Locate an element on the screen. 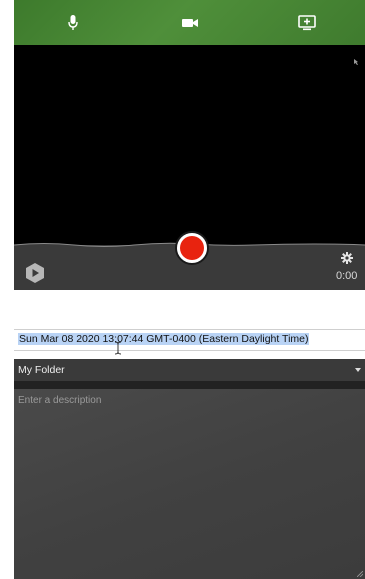 The height and width of the screenshot is (579, 365). record-icon is located at coordinates (192, 248).